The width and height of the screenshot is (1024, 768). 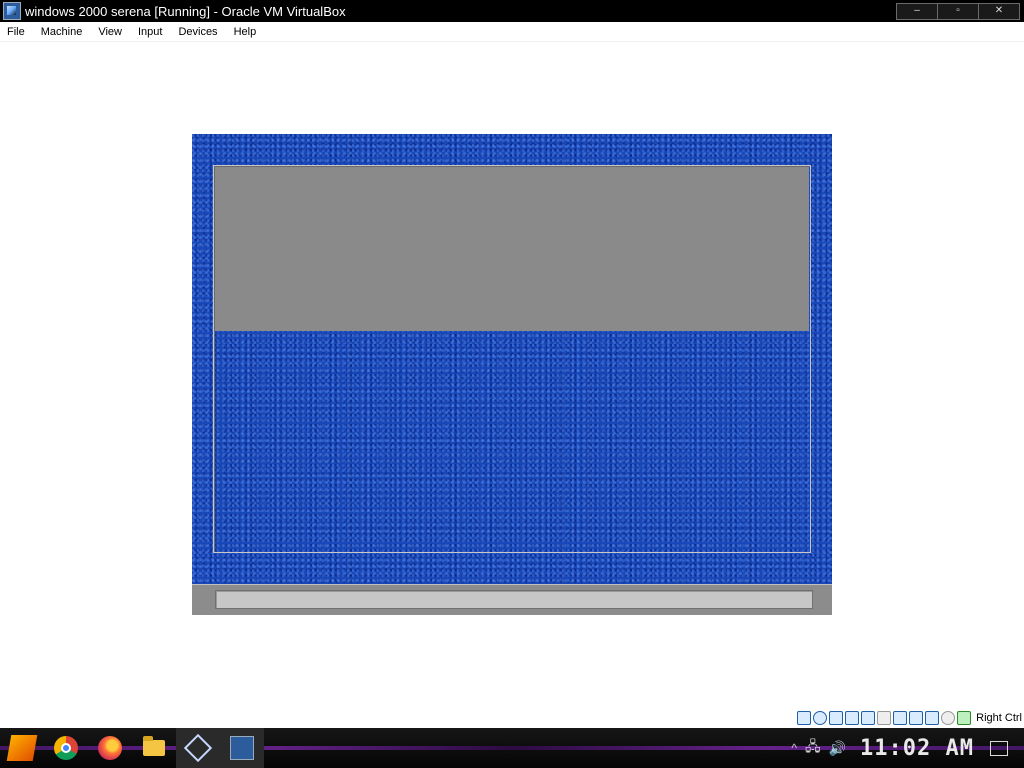 I want to click on menu-machine: Machine, so click(x=62, y=32).